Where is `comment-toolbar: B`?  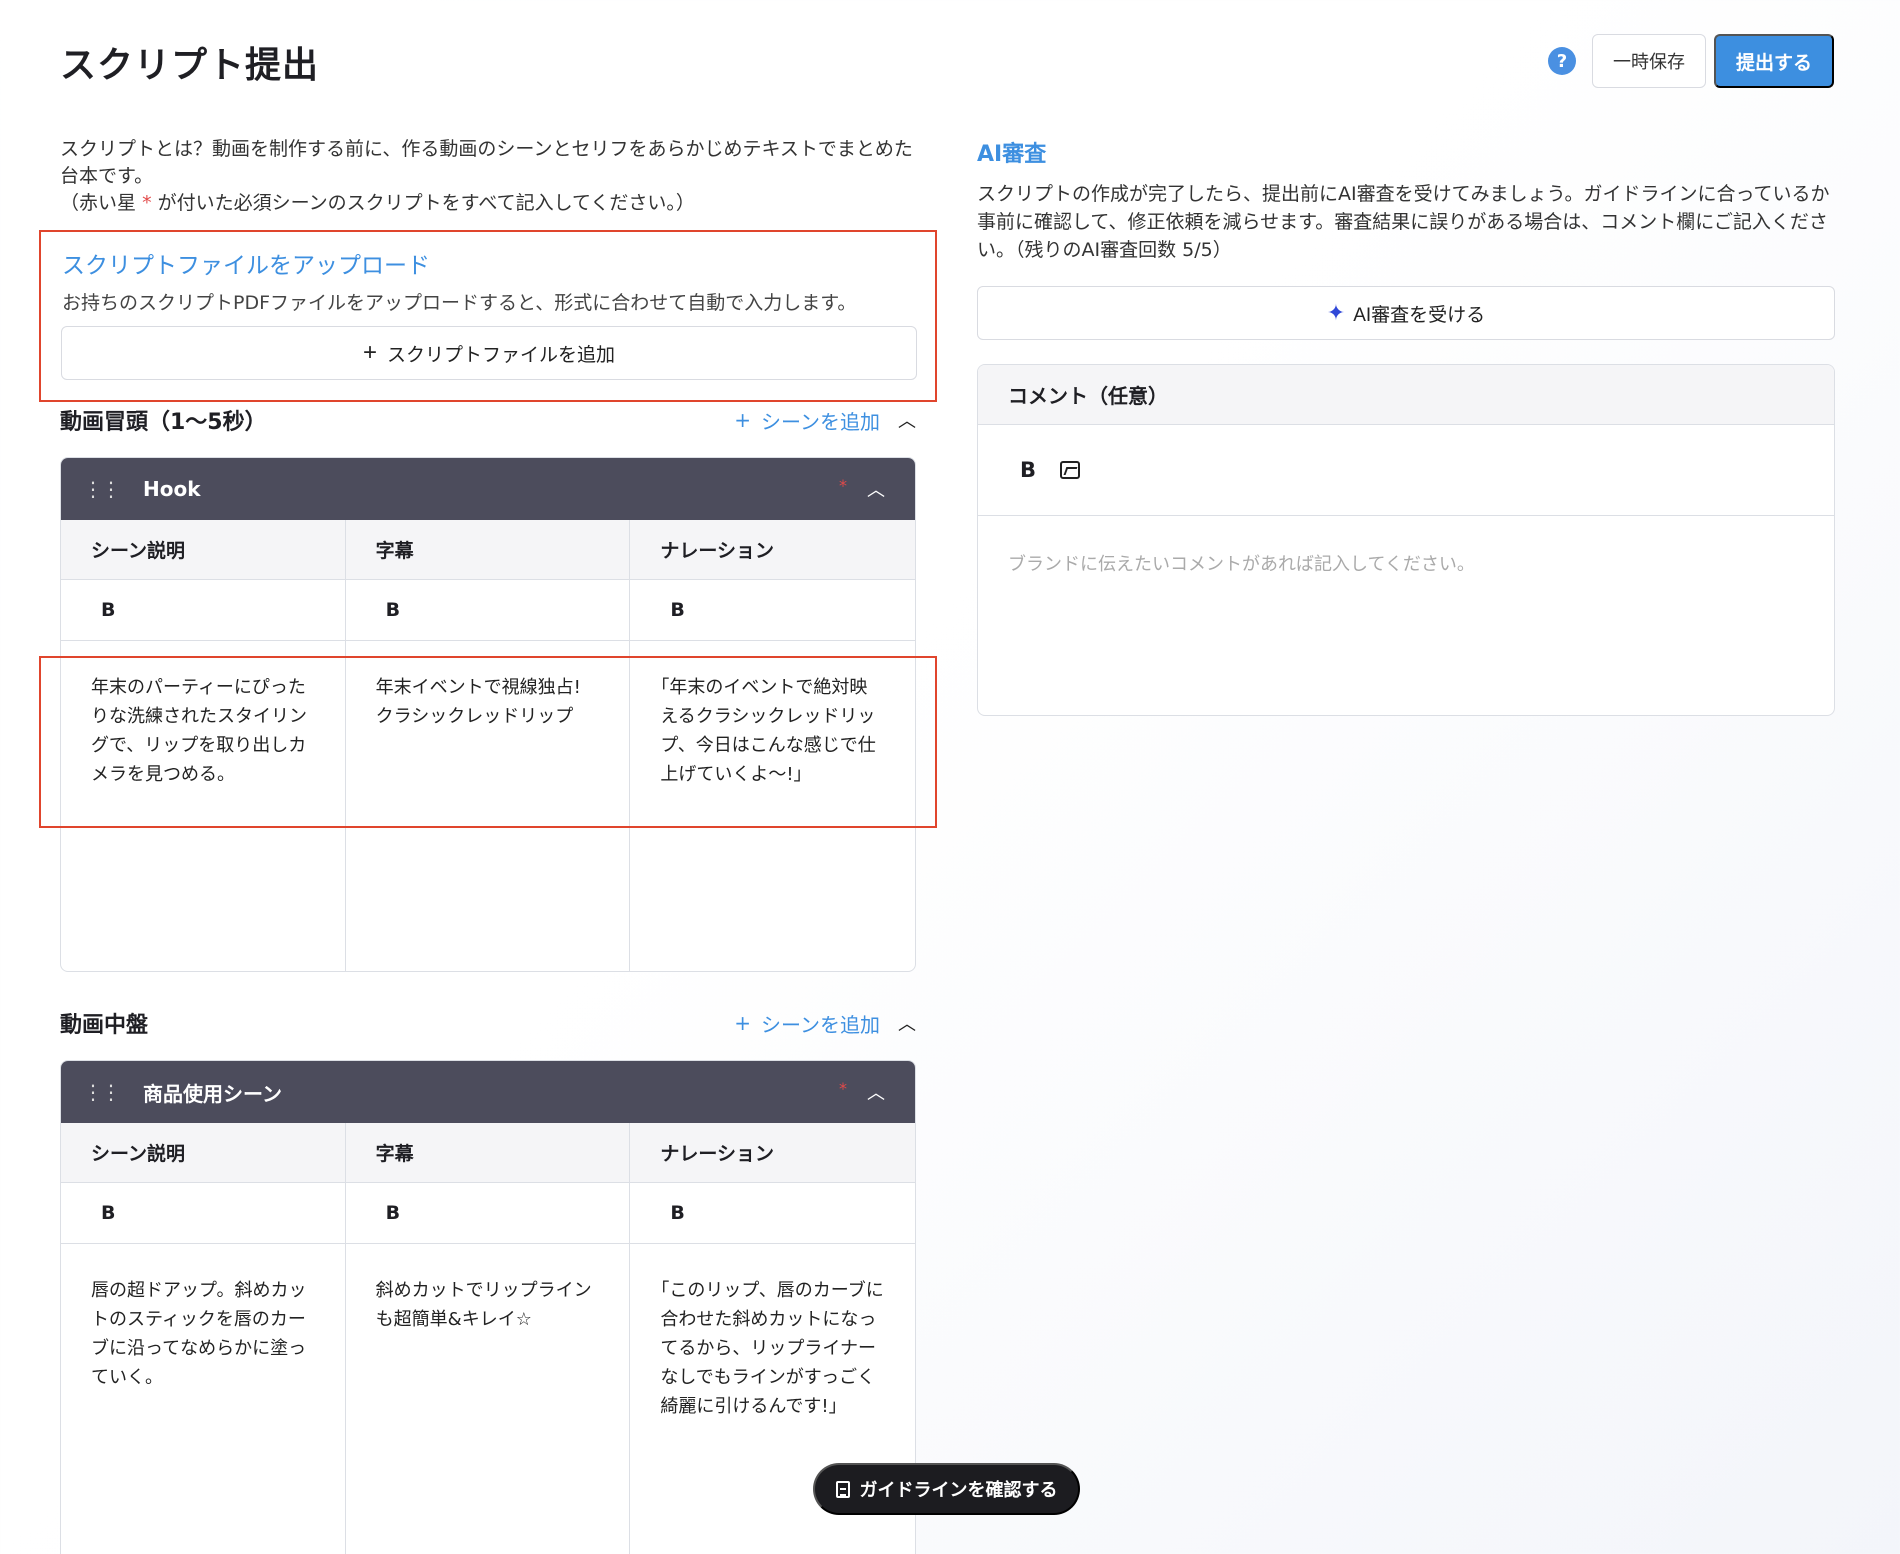 comment-toolbar: B is located at coordinates (1406, 470).